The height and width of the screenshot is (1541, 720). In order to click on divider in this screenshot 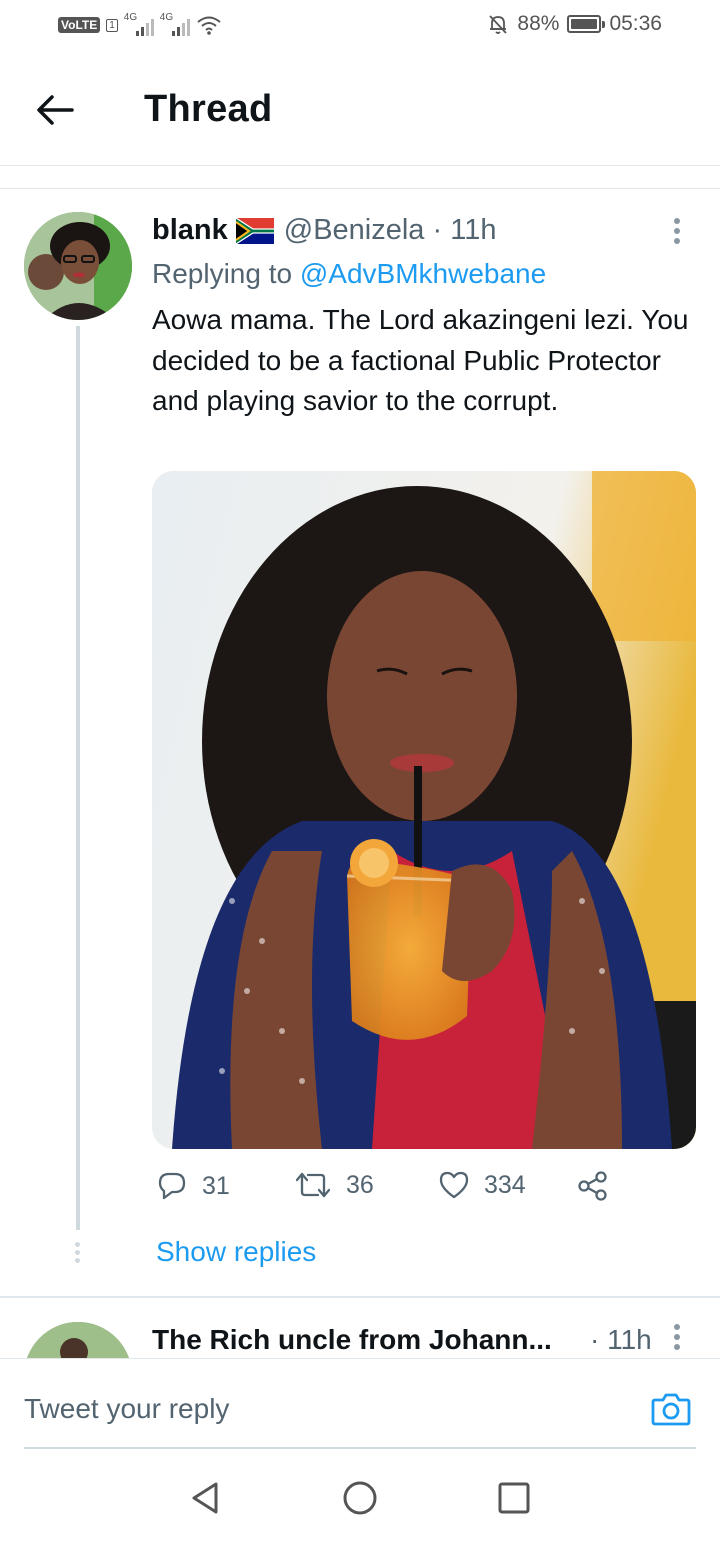, I will do `click(360, 188)`.